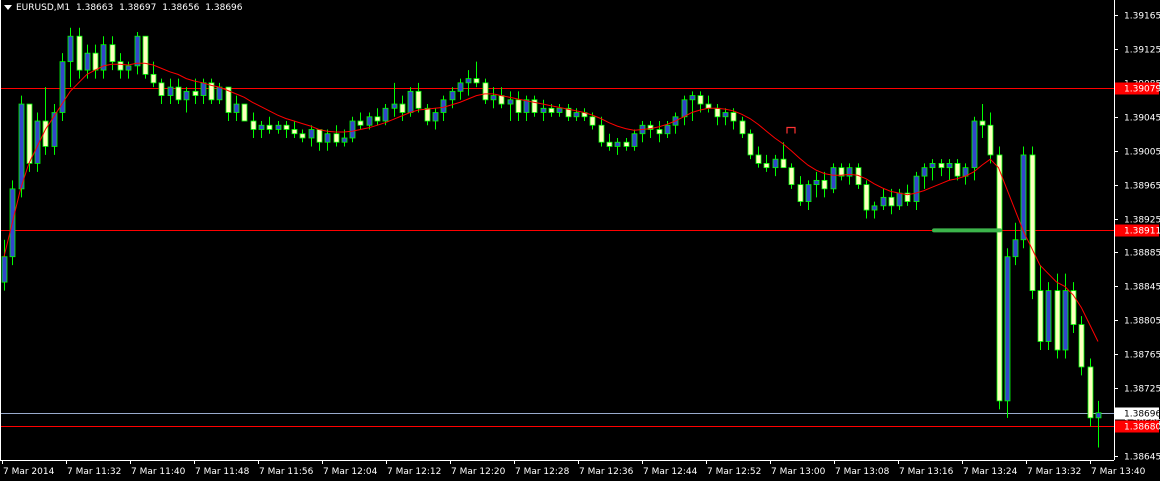 The image size is (1160, 481). I want to click on dropdown-triangle-icon, so click(8, 7).